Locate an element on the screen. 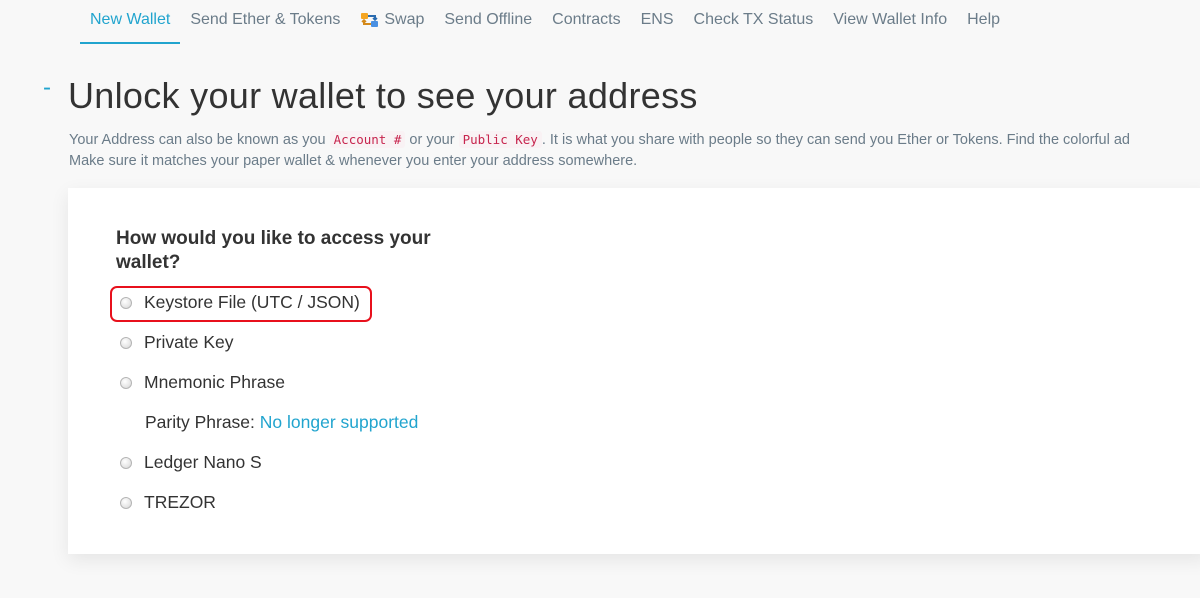 The image size is (1200, 598). option-label: Mnemonic Phrase is located at coordinates (215, 382).